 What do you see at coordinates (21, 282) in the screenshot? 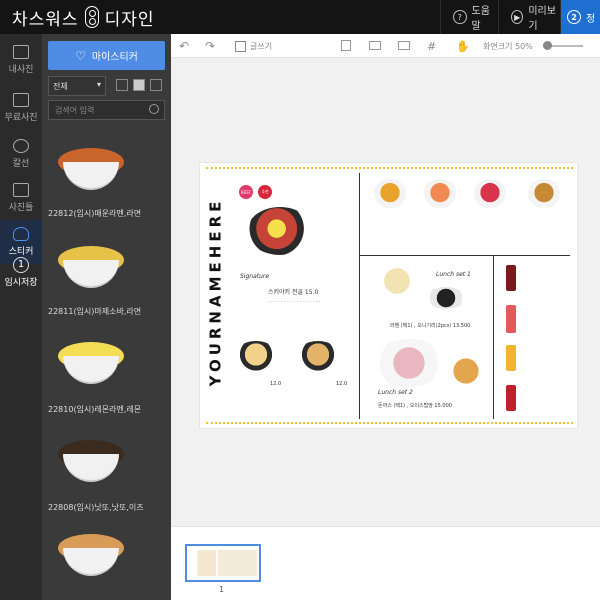
I see `rail-label: 임시저장` at bounding box center [21, 282].